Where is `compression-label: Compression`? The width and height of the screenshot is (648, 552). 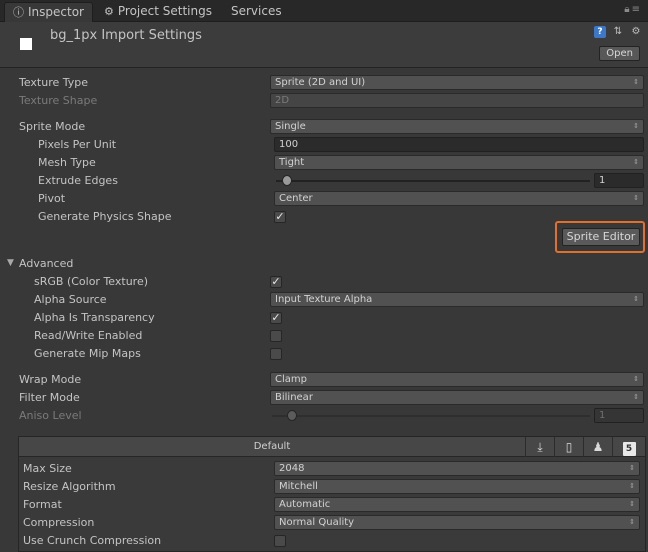 compression-label: Compression is located at coordinates (59, 522).